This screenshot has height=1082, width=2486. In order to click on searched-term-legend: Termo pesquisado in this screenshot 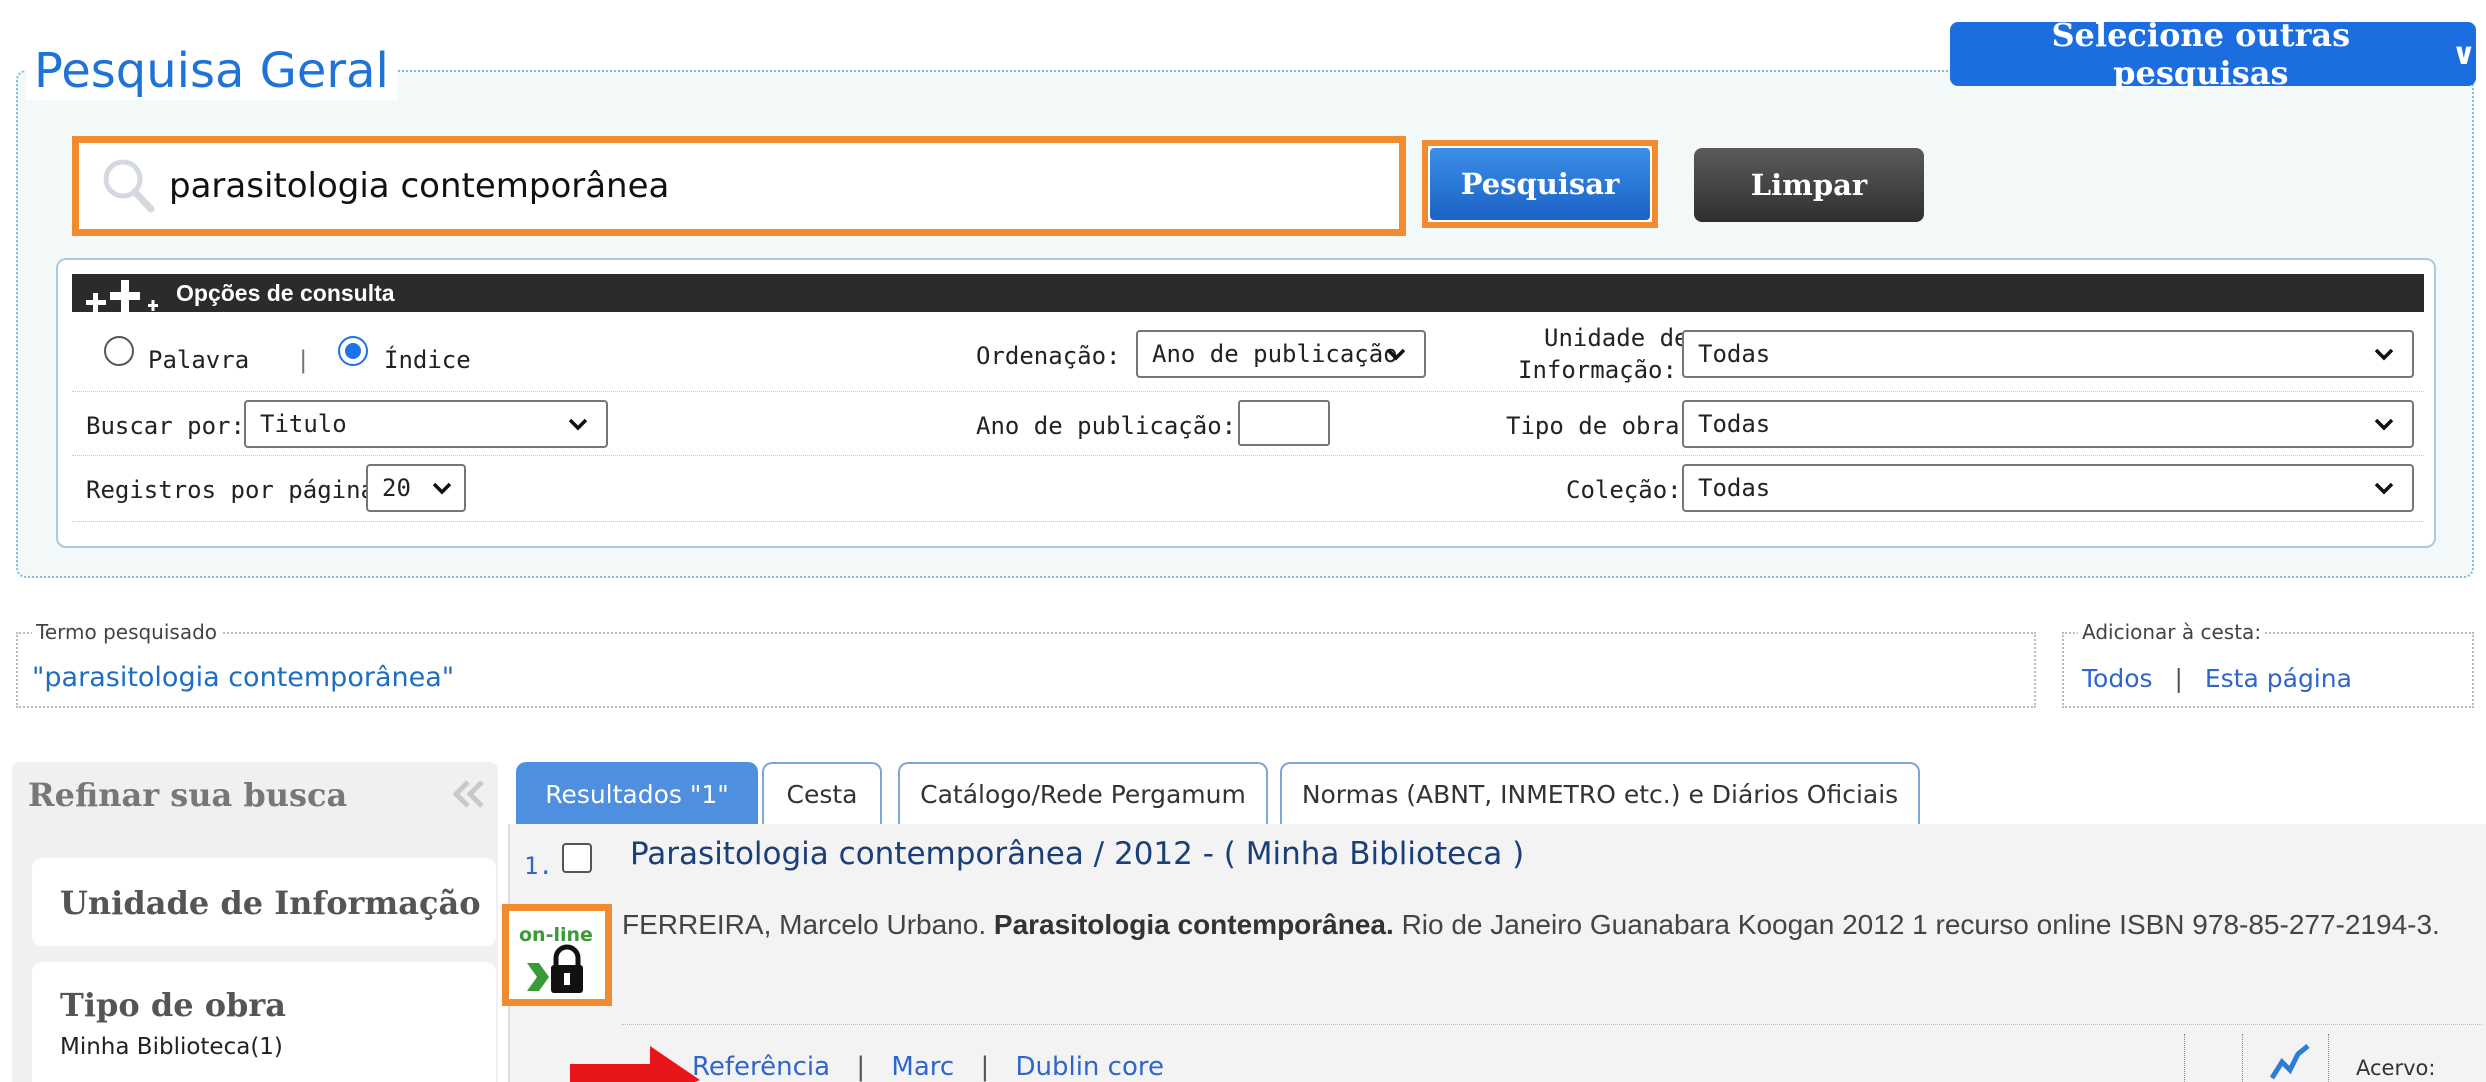, I will do `click(127, 632)`.